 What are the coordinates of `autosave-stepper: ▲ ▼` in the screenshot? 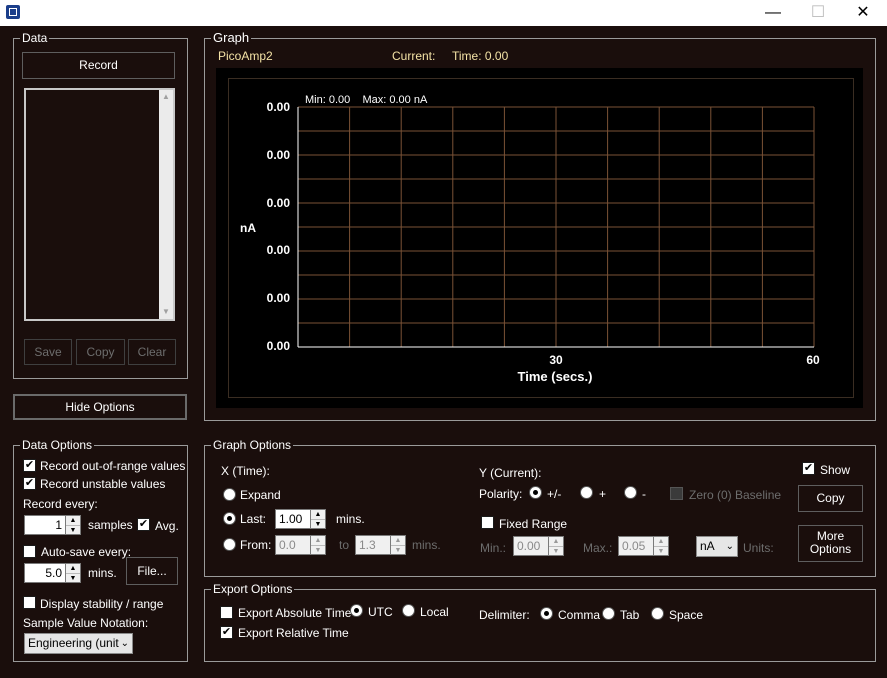 It's located at (73, 573).